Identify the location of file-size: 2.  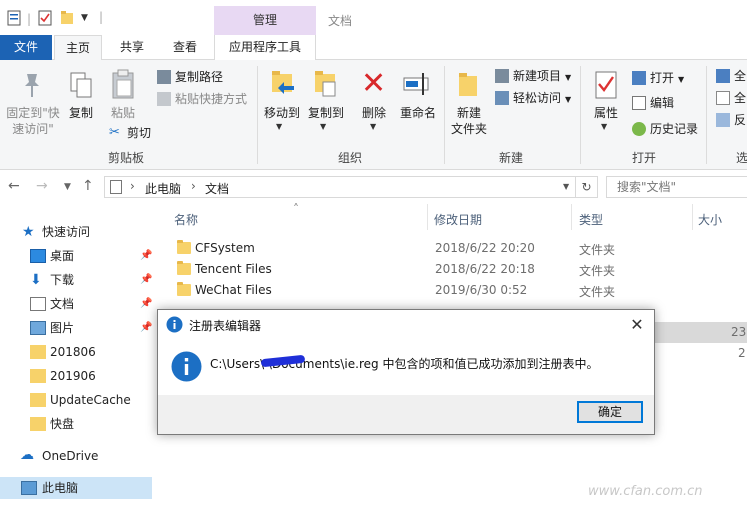
(742, 353).